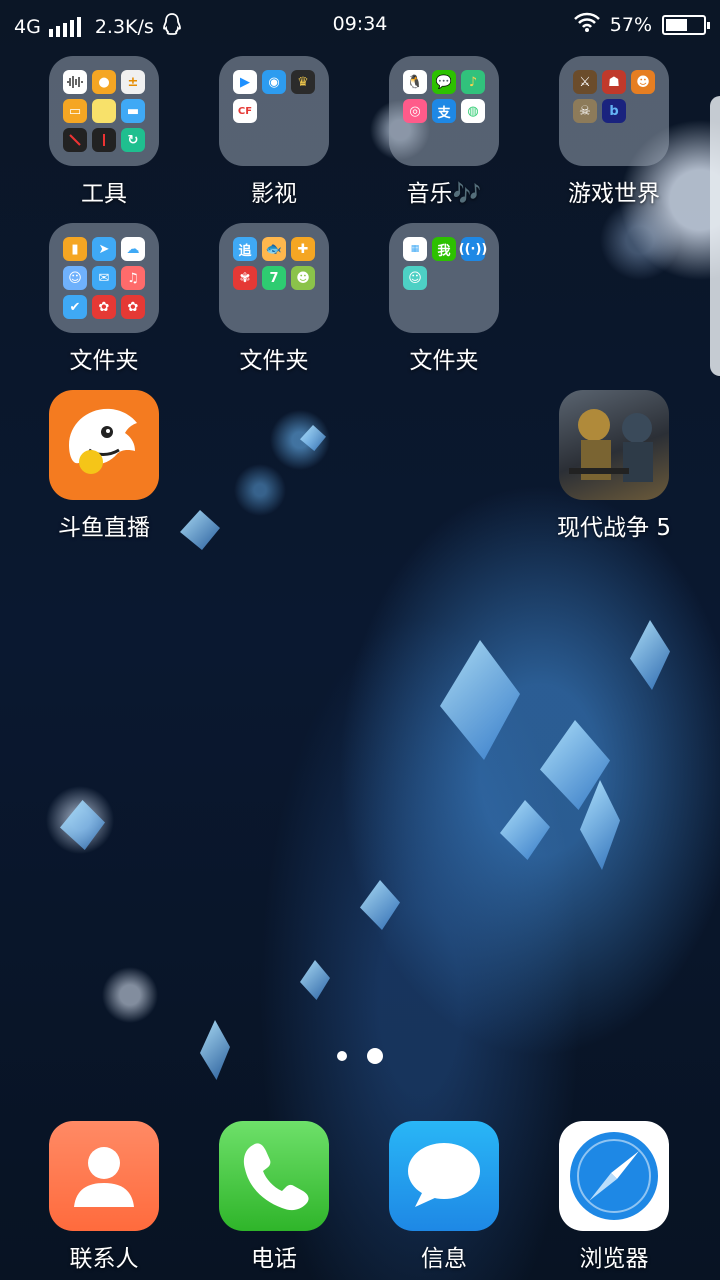  What do you see at coordinates (274, 249) in the screenshot?
I see `food-icon: 🐟` at bounding box center [274, 249].